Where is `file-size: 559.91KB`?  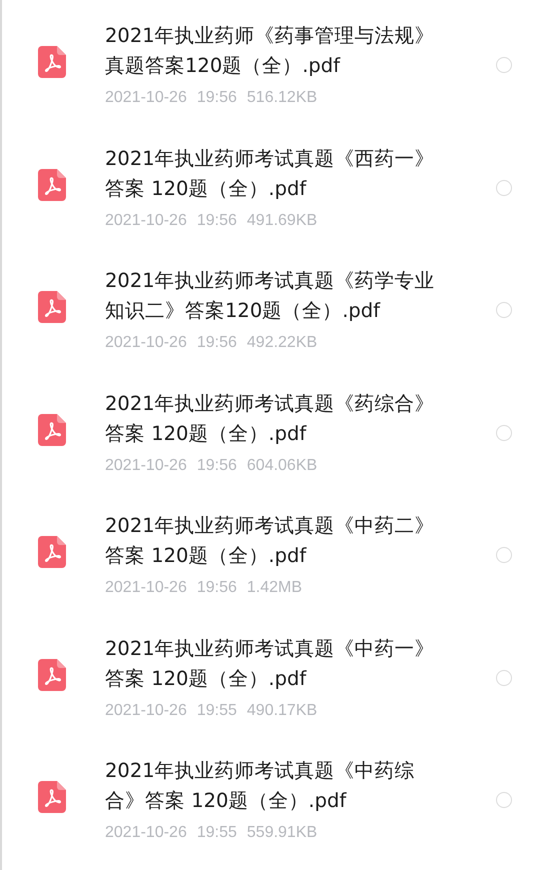 file-size: 559.91KB is located at coordinates (282, 833).